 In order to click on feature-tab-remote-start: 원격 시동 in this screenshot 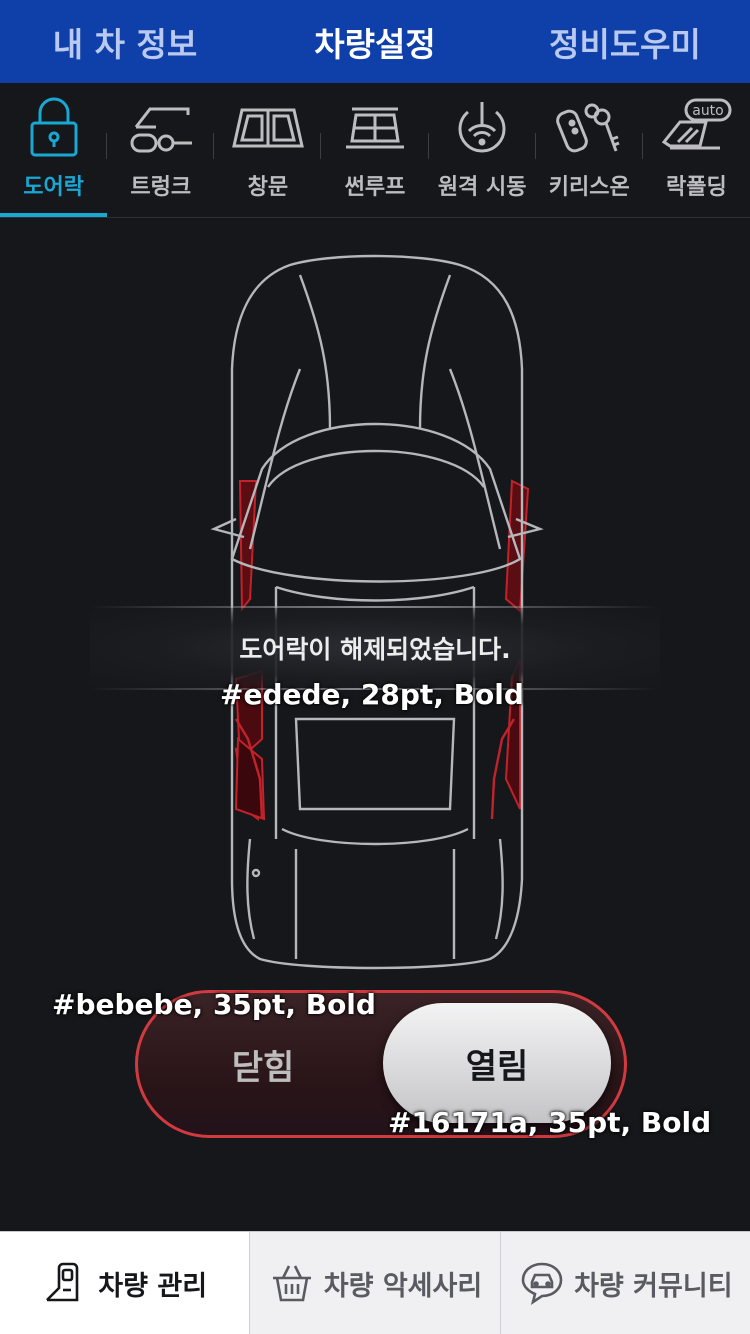, I will do `click(482, 150)`.